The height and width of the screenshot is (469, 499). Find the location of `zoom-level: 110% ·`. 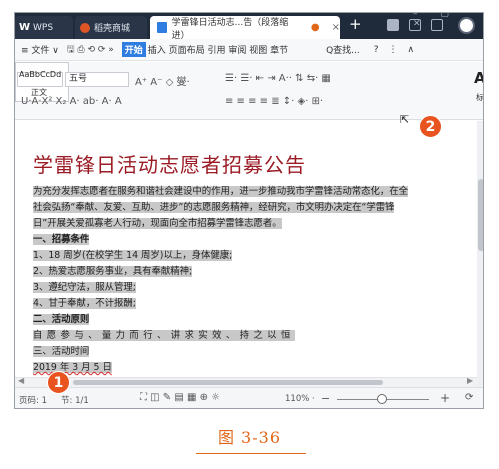

zoom-level: 110% · is located at coordinates (300, 399).